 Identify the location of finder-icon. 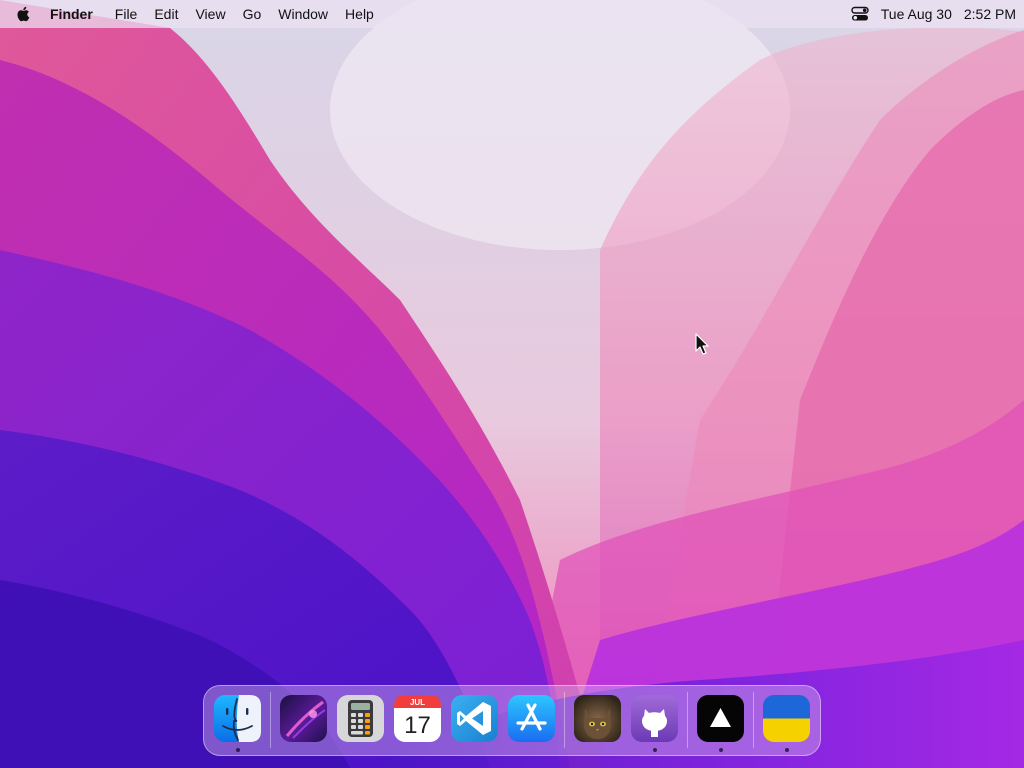
(237, 718).